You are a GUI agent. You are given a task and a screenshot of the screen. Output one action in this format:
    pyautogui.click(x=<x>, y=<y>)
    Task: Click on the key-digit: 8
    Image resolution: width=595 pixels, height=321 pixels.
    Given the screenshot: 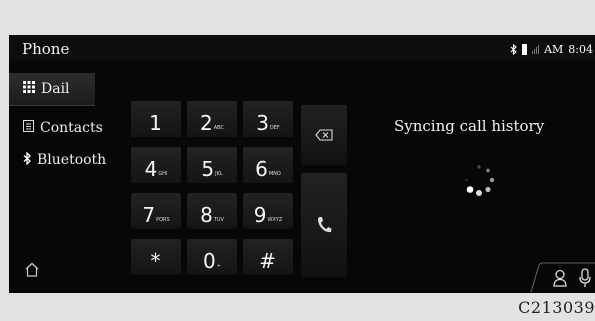 What is the action you would take?
    pyautogui.click(x=206, y=215)
    